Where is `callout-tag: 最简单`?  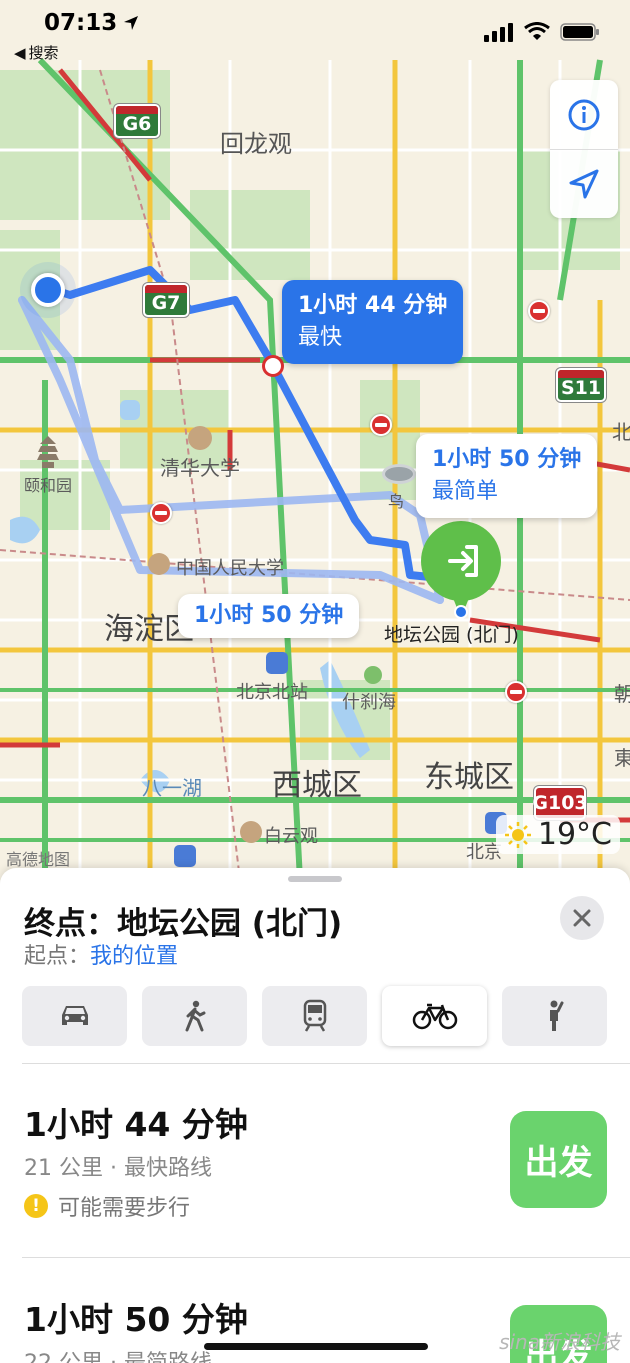
callout-tag: 最简单 is located at coordinates (465, 491).